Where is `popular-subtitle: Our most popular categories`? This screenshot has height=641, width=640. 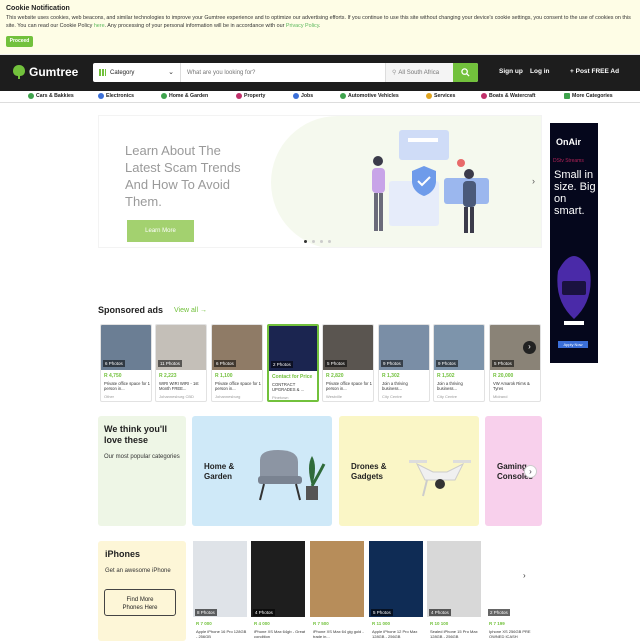
popular-subtitle: Our most popular categories is located at coordinates (142, 457).